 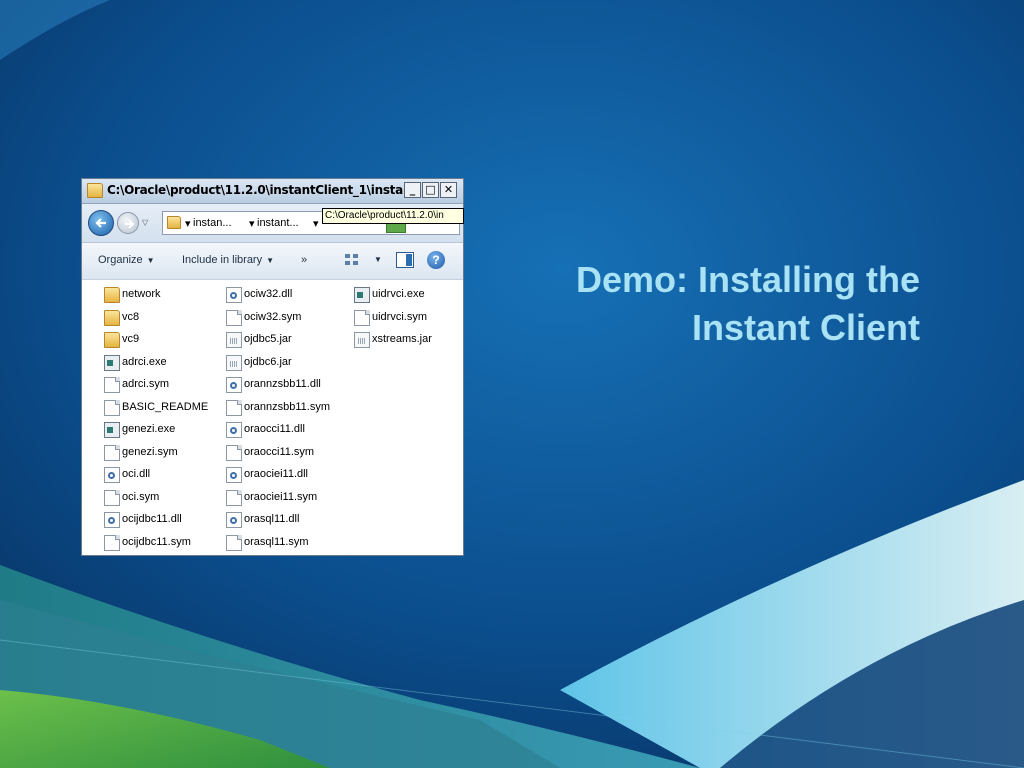 I want to click on close-button: ✕, so click(x=448, y=190).